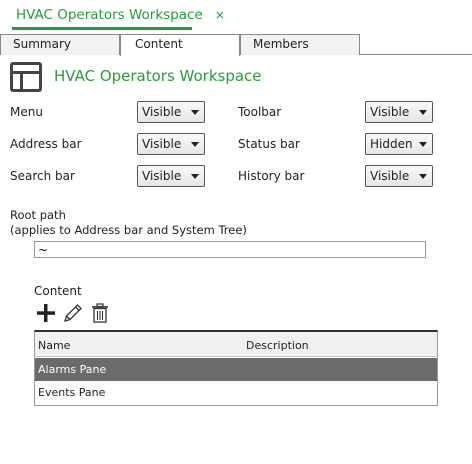 The height and width of the screenshot is (464, 472). What do you see at coordinates (128, 230) in the screenshot?
I see `root-path-label-hint: (applies to Address bar and System Tree)` at bounding box center [128, 230].